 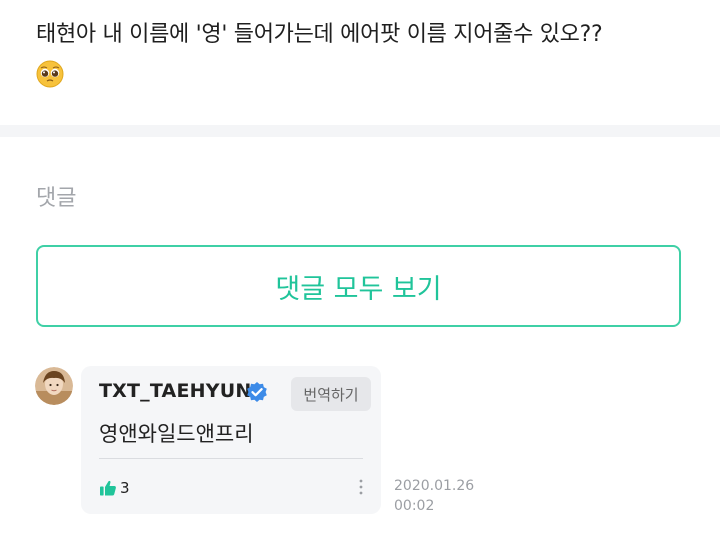 I want to click on like-count: 3, so click(x=125, y=488).